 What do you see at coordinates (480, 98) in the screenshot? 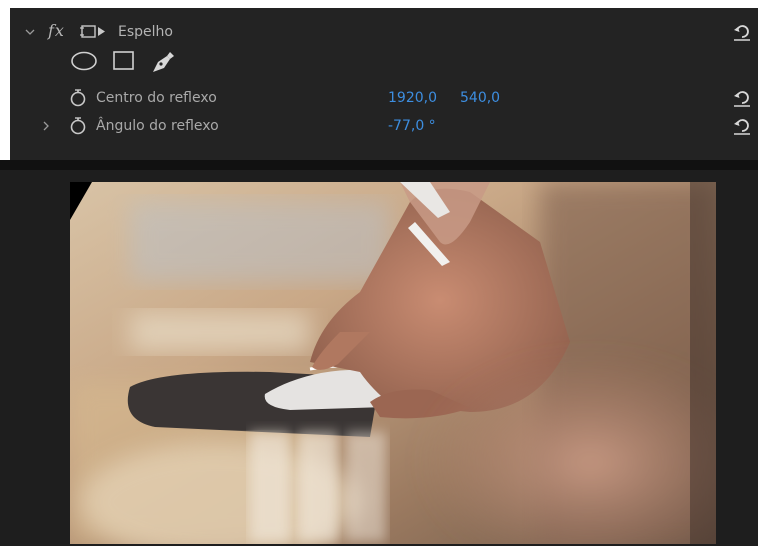
I see `center-y-value: 540,0` at bounding box center [480, 98].